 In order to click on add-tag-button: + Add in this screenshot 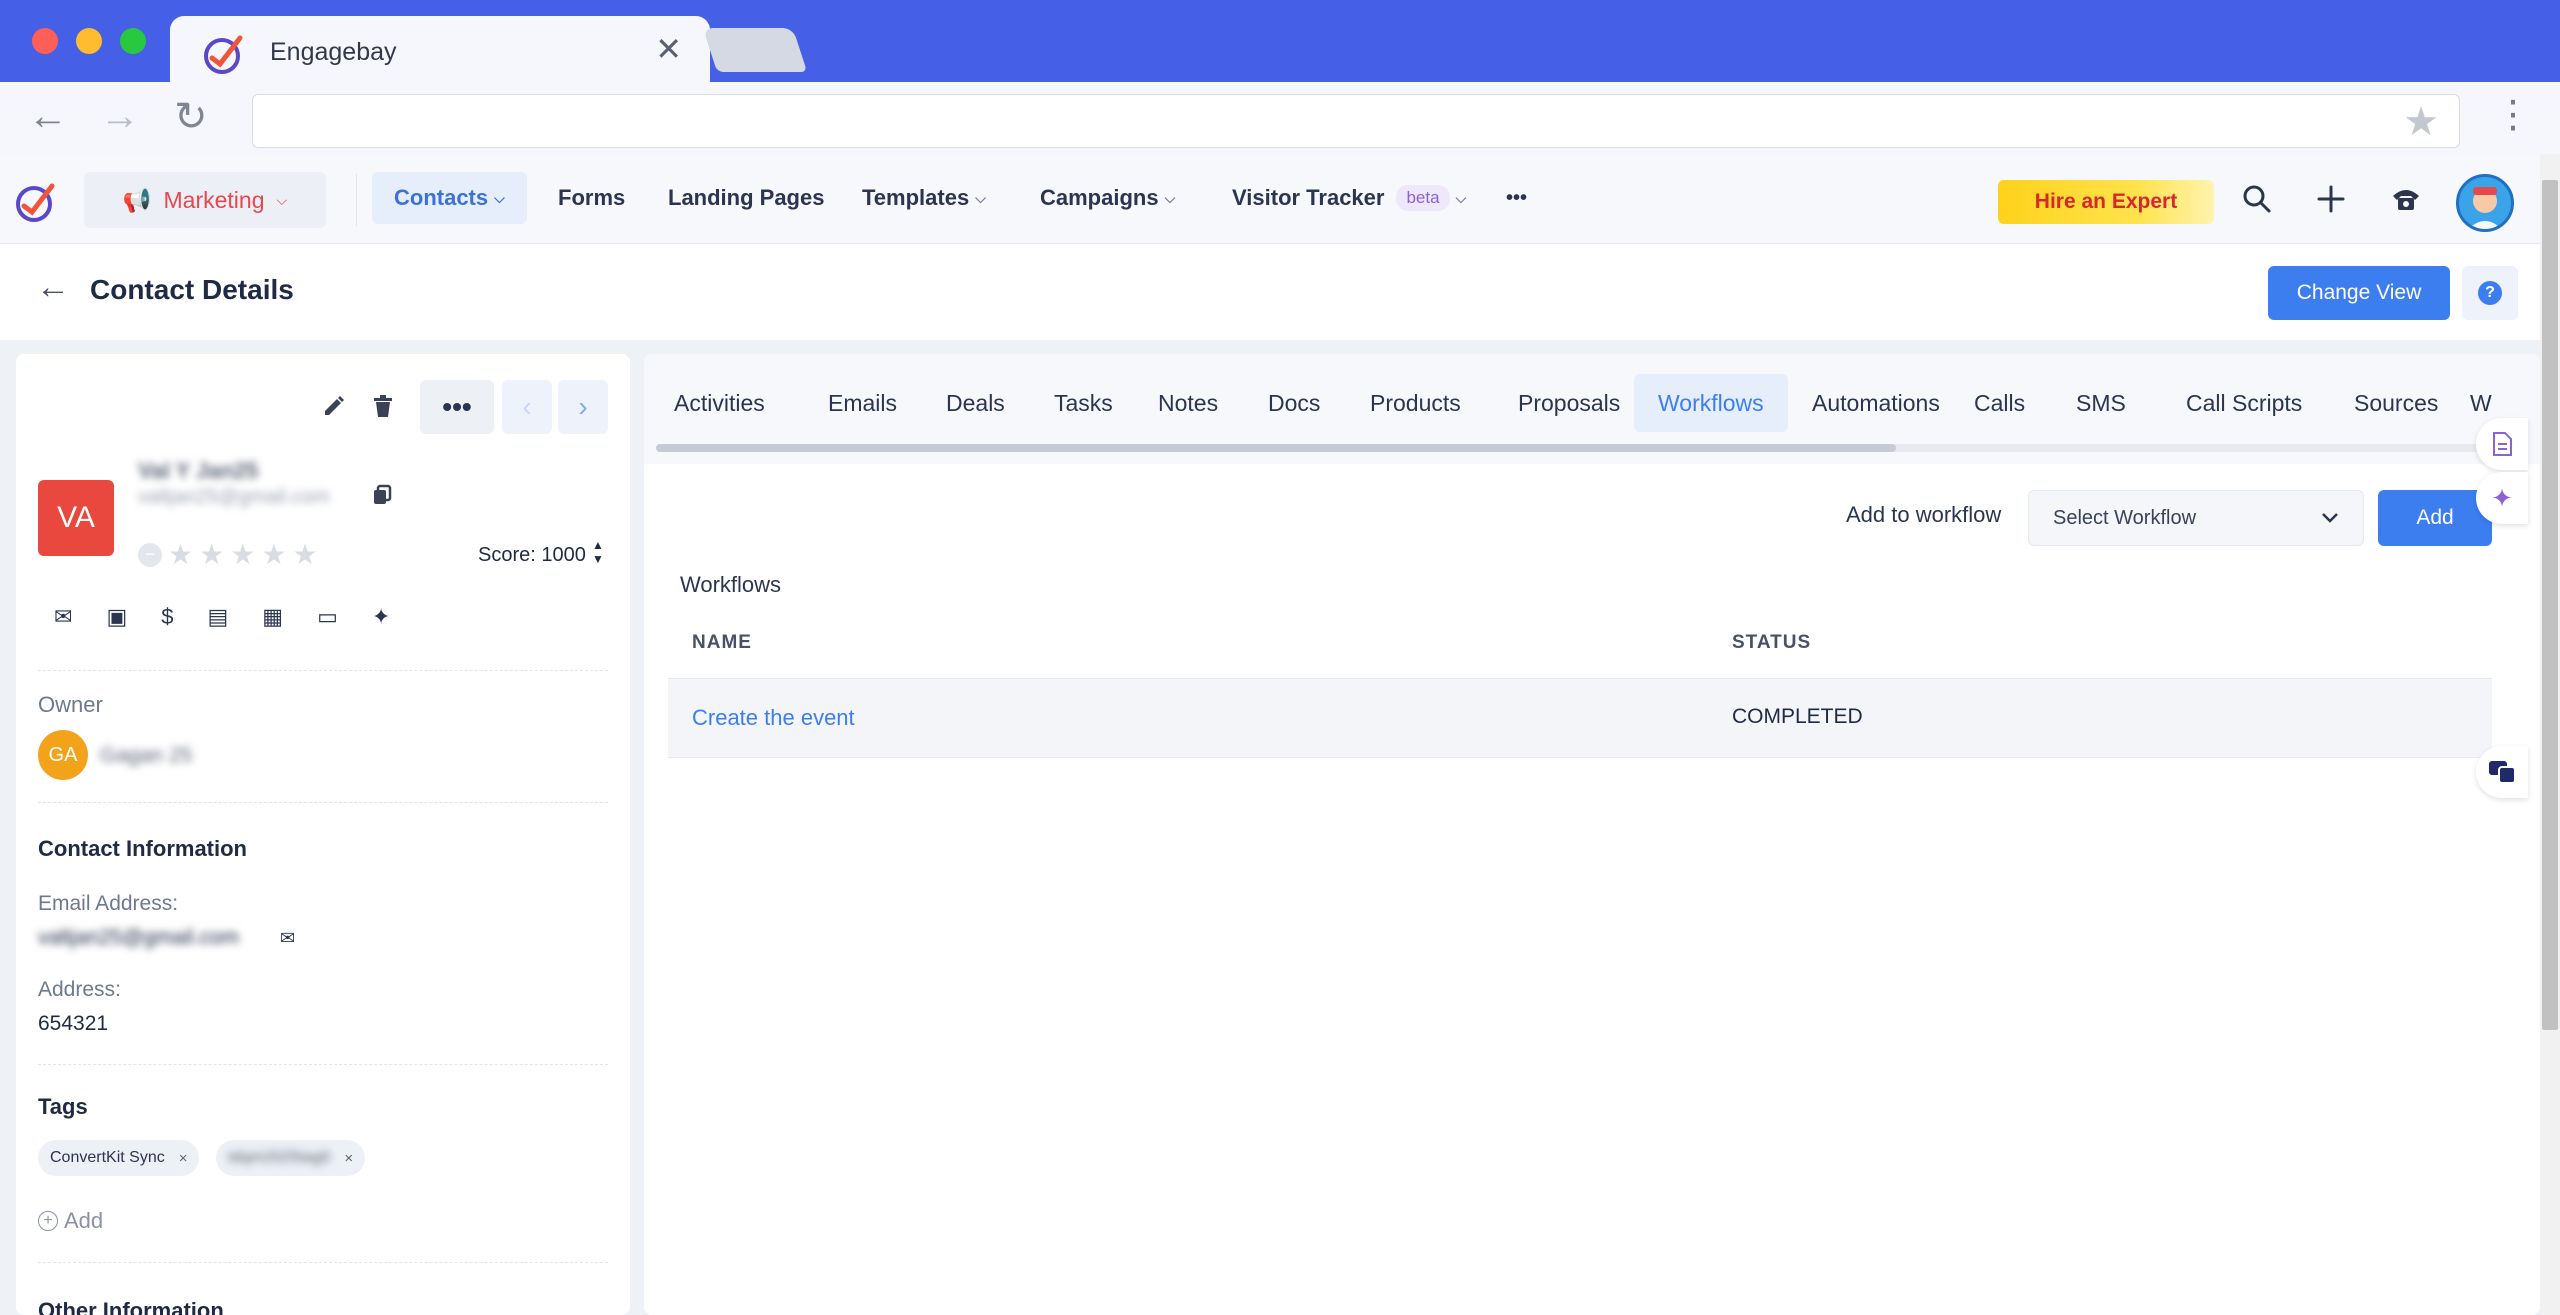, I will do `click(70, 1221)`.